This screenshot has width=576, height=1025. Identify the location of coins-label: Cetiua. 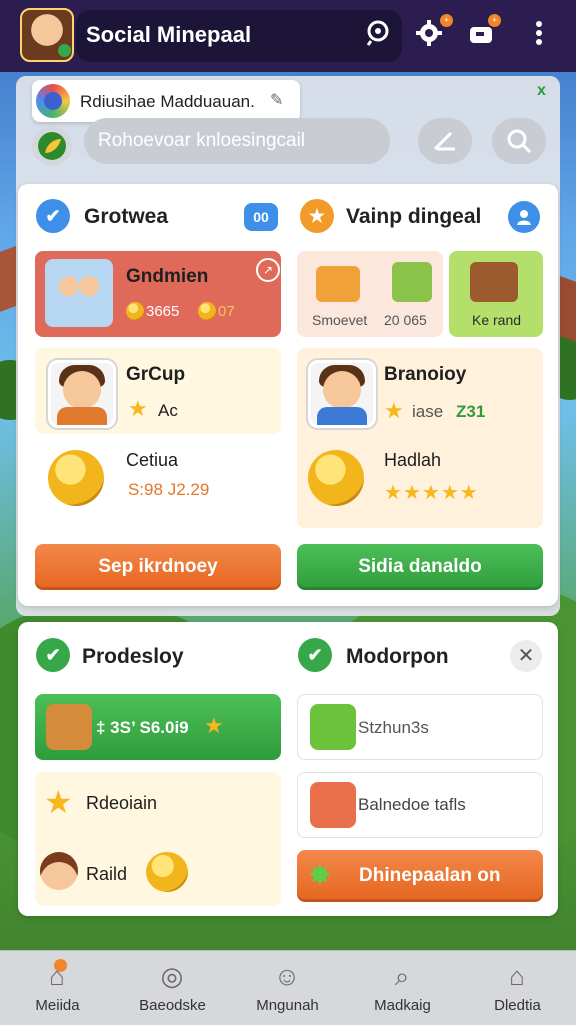
(152, 460).